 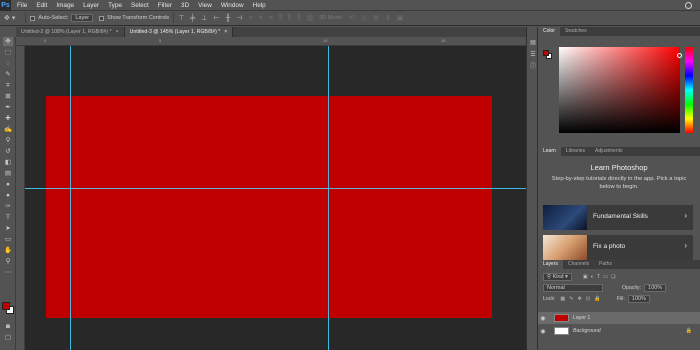 What do you see at coordinates (8, 217) in the screenshot?
I see `type-tool-icon: T` at bounding box center [8, 217].